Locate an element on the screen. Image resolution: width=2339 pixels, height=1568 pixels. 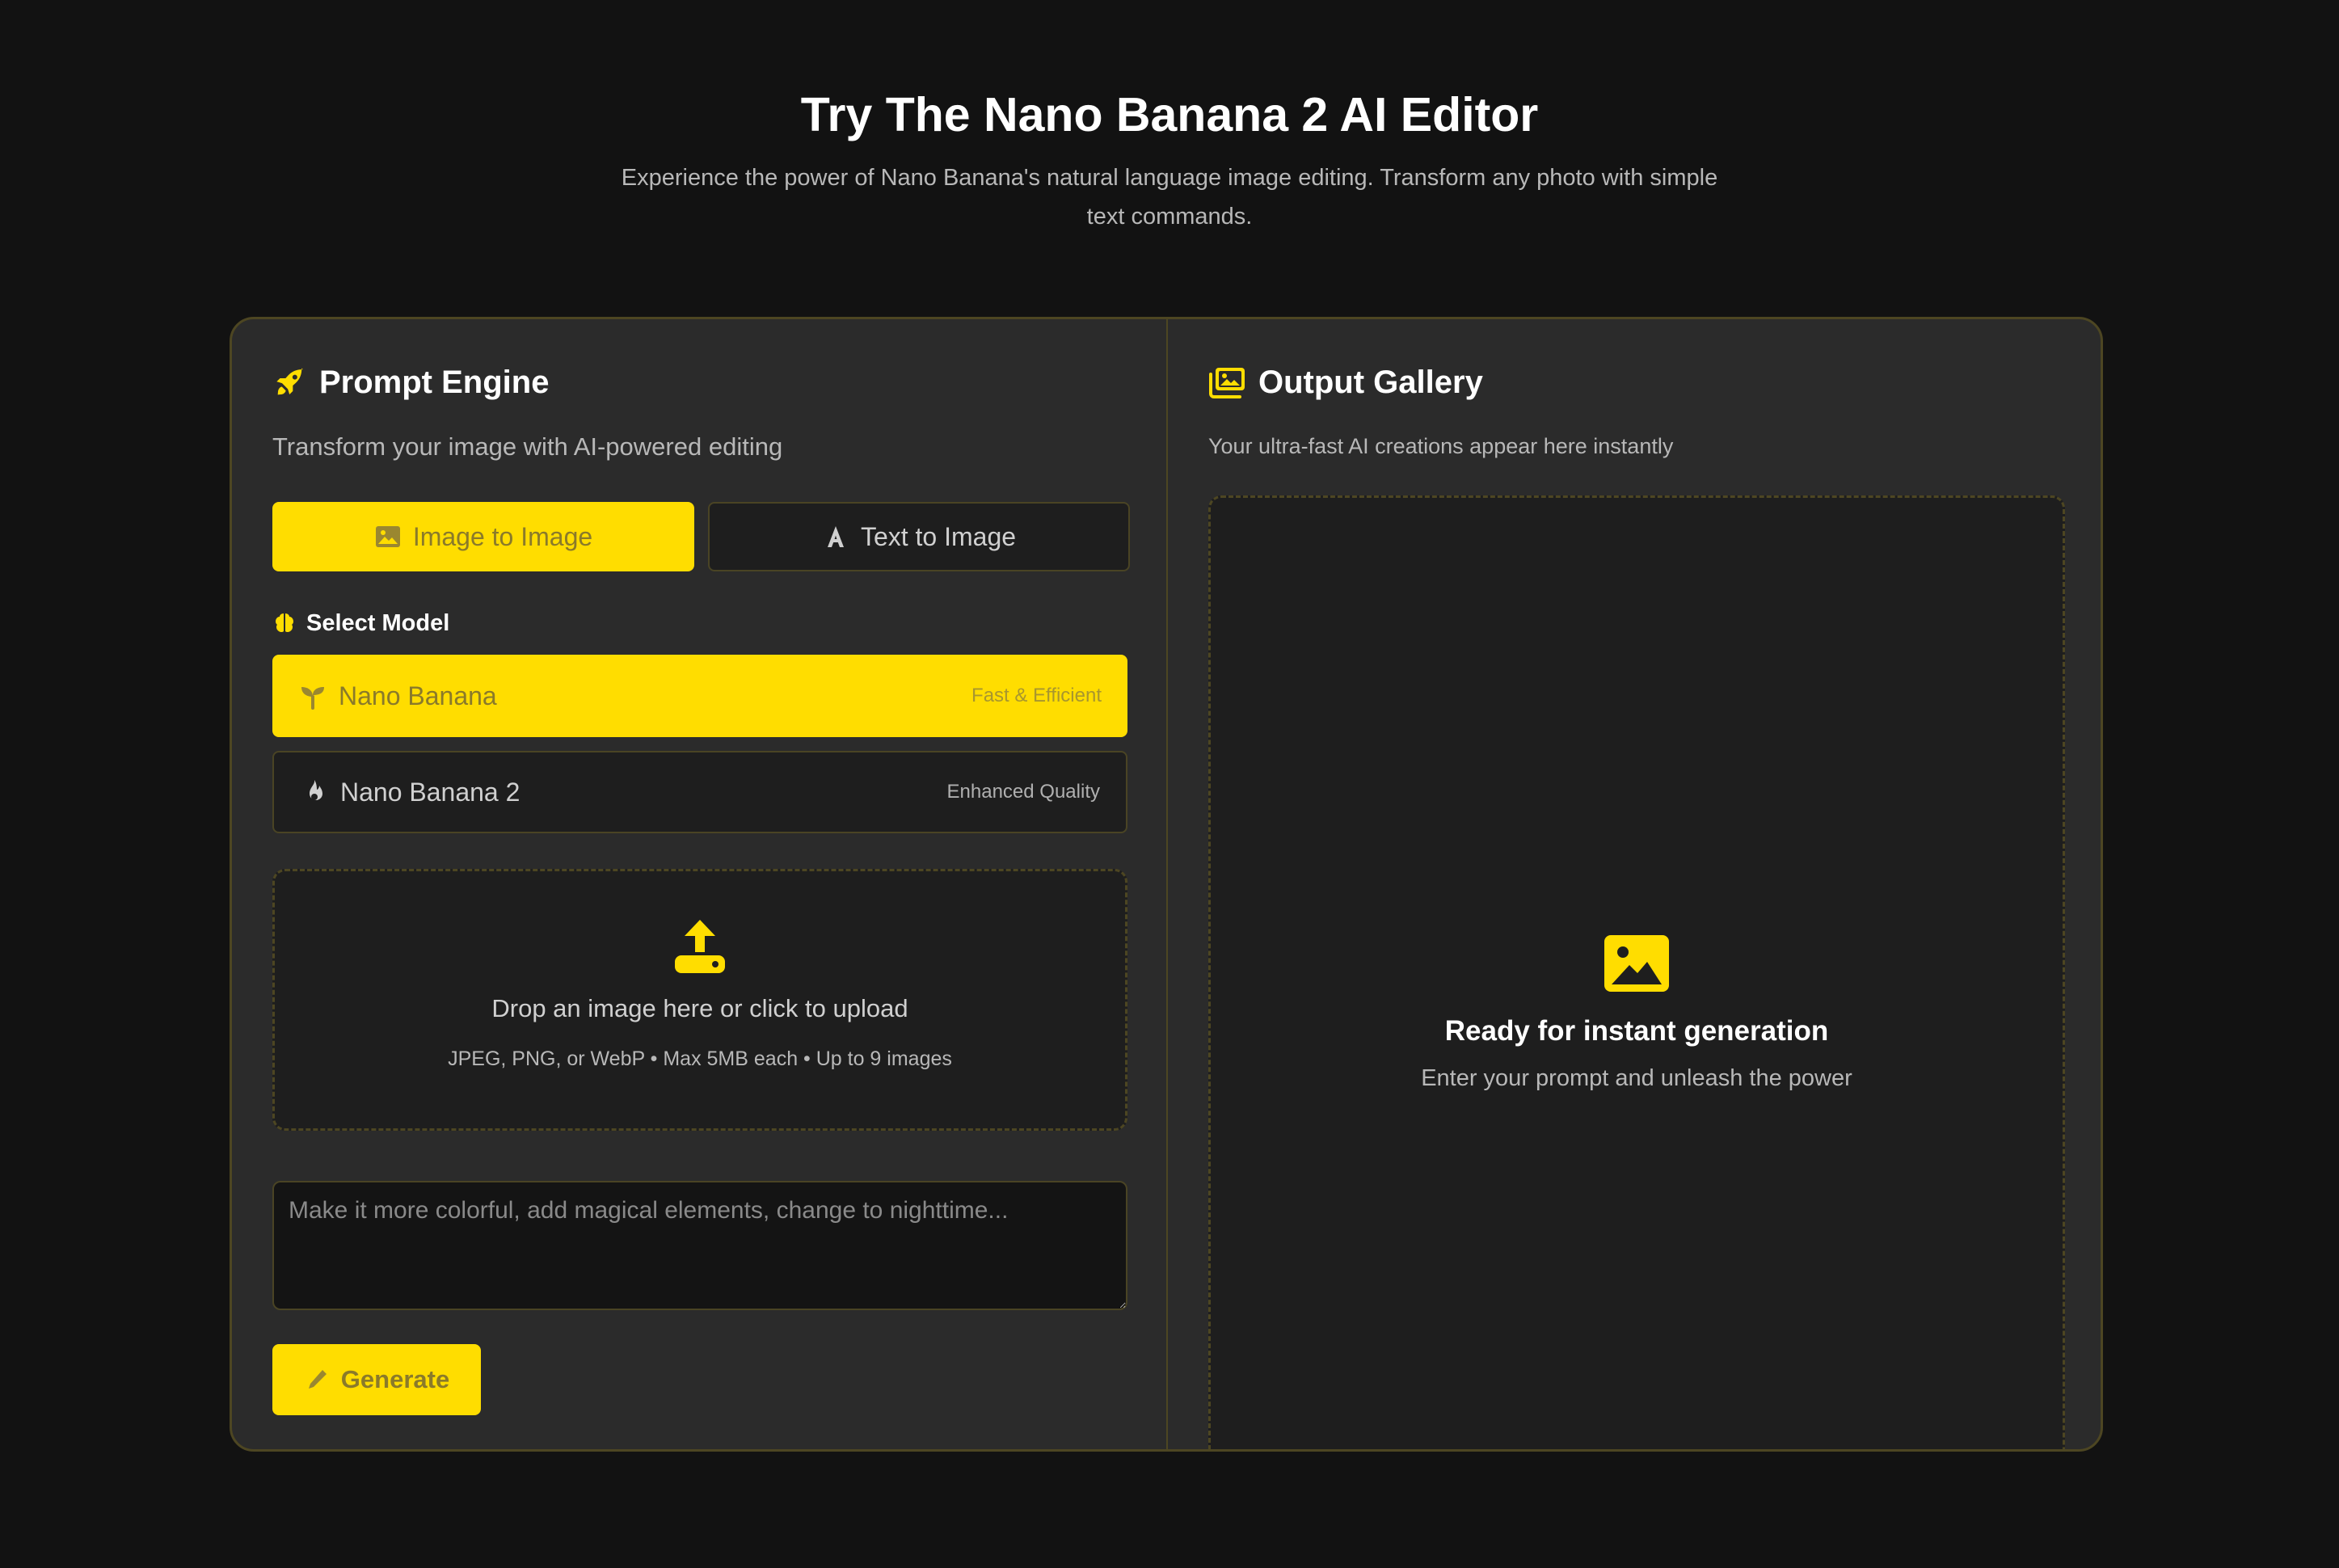
pen-icon is located at coordinates (317, 1380).